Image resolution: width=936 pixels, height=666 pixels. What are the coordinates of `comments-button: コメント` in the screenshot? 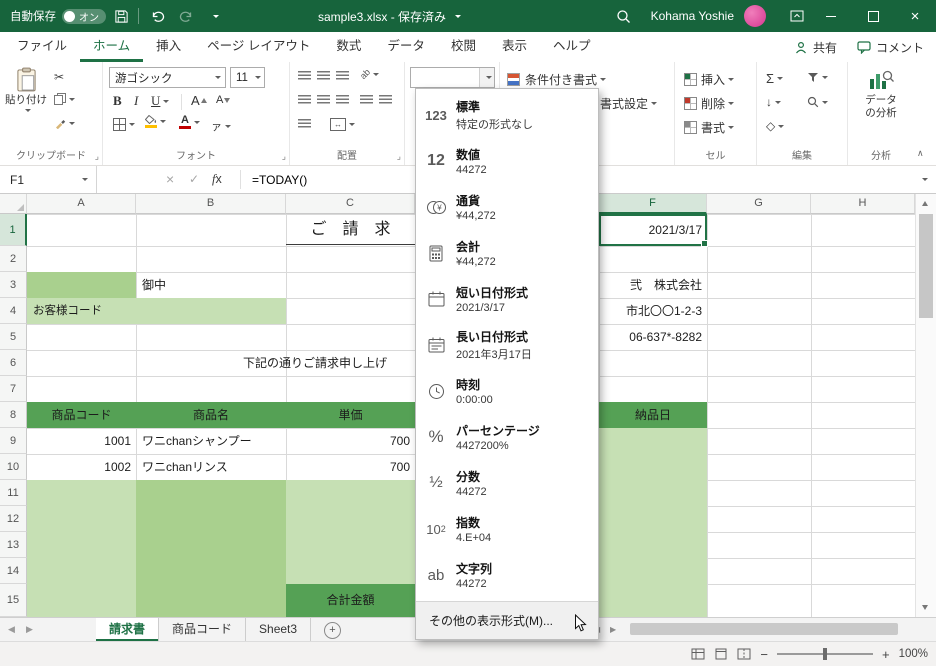 It's located at (890, 47).